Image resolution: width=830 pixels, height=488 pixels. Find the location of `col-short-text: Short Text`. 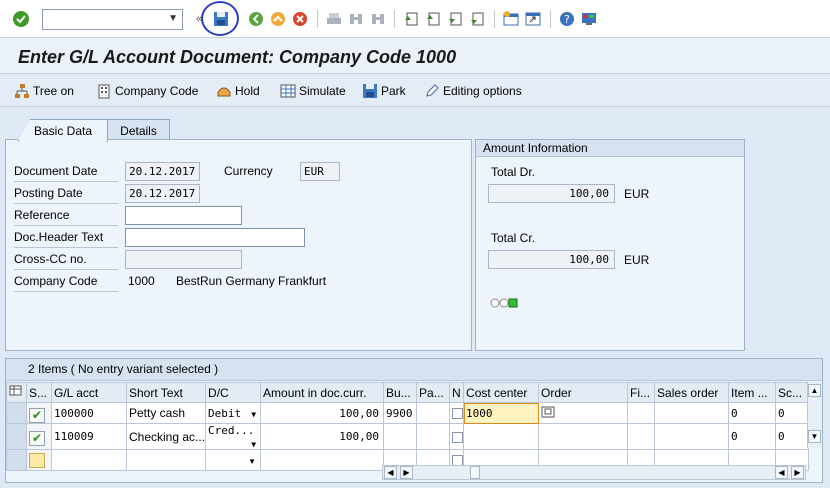

col-short-text: Short Text is located at coordinates (166, 392).